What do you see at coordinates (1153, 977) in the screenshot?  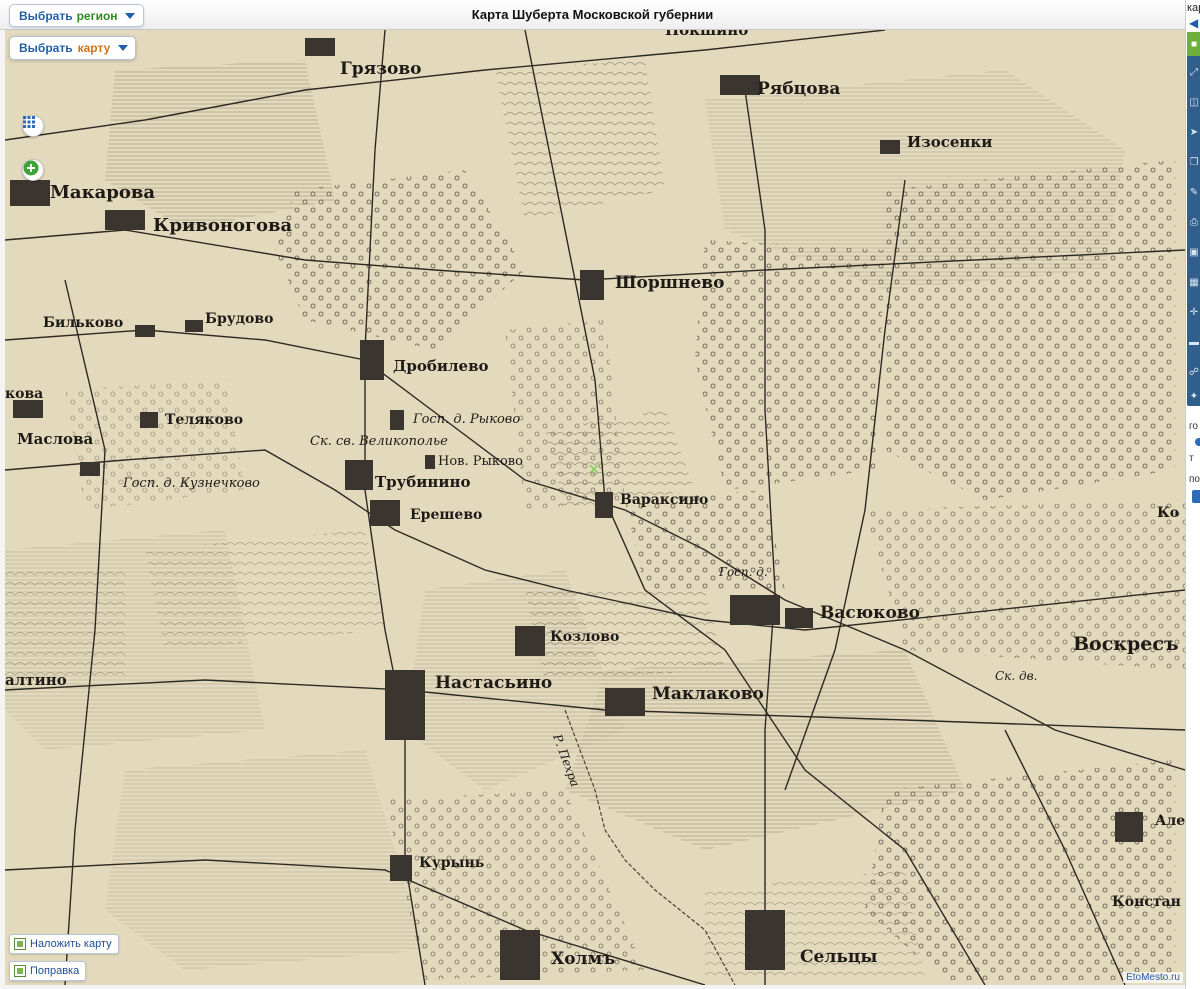 I see `copyright-link: EtoMesto.ru` at bounding box center [1153, 977].